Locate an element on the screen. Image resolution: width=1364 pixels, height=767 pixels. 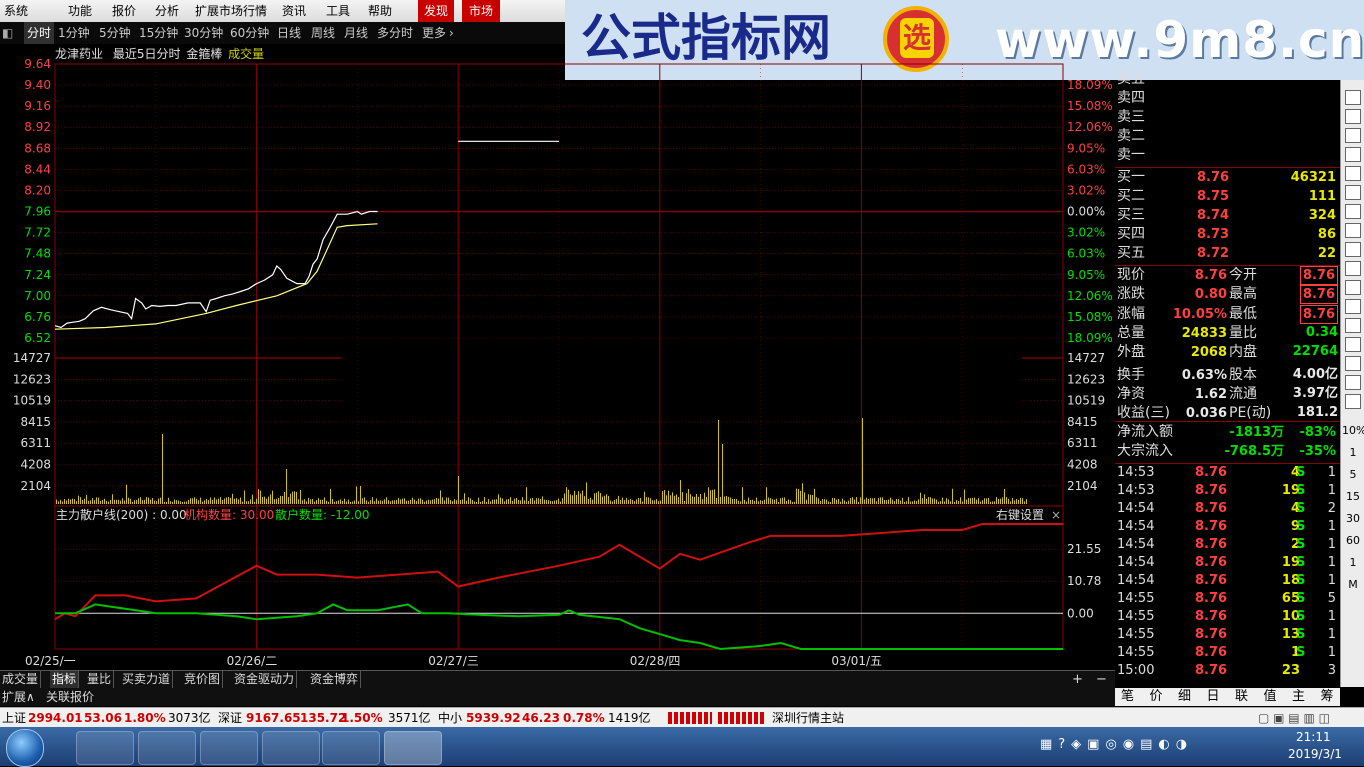
tab-weekly: 周线 is located at coordinates (323, 33).